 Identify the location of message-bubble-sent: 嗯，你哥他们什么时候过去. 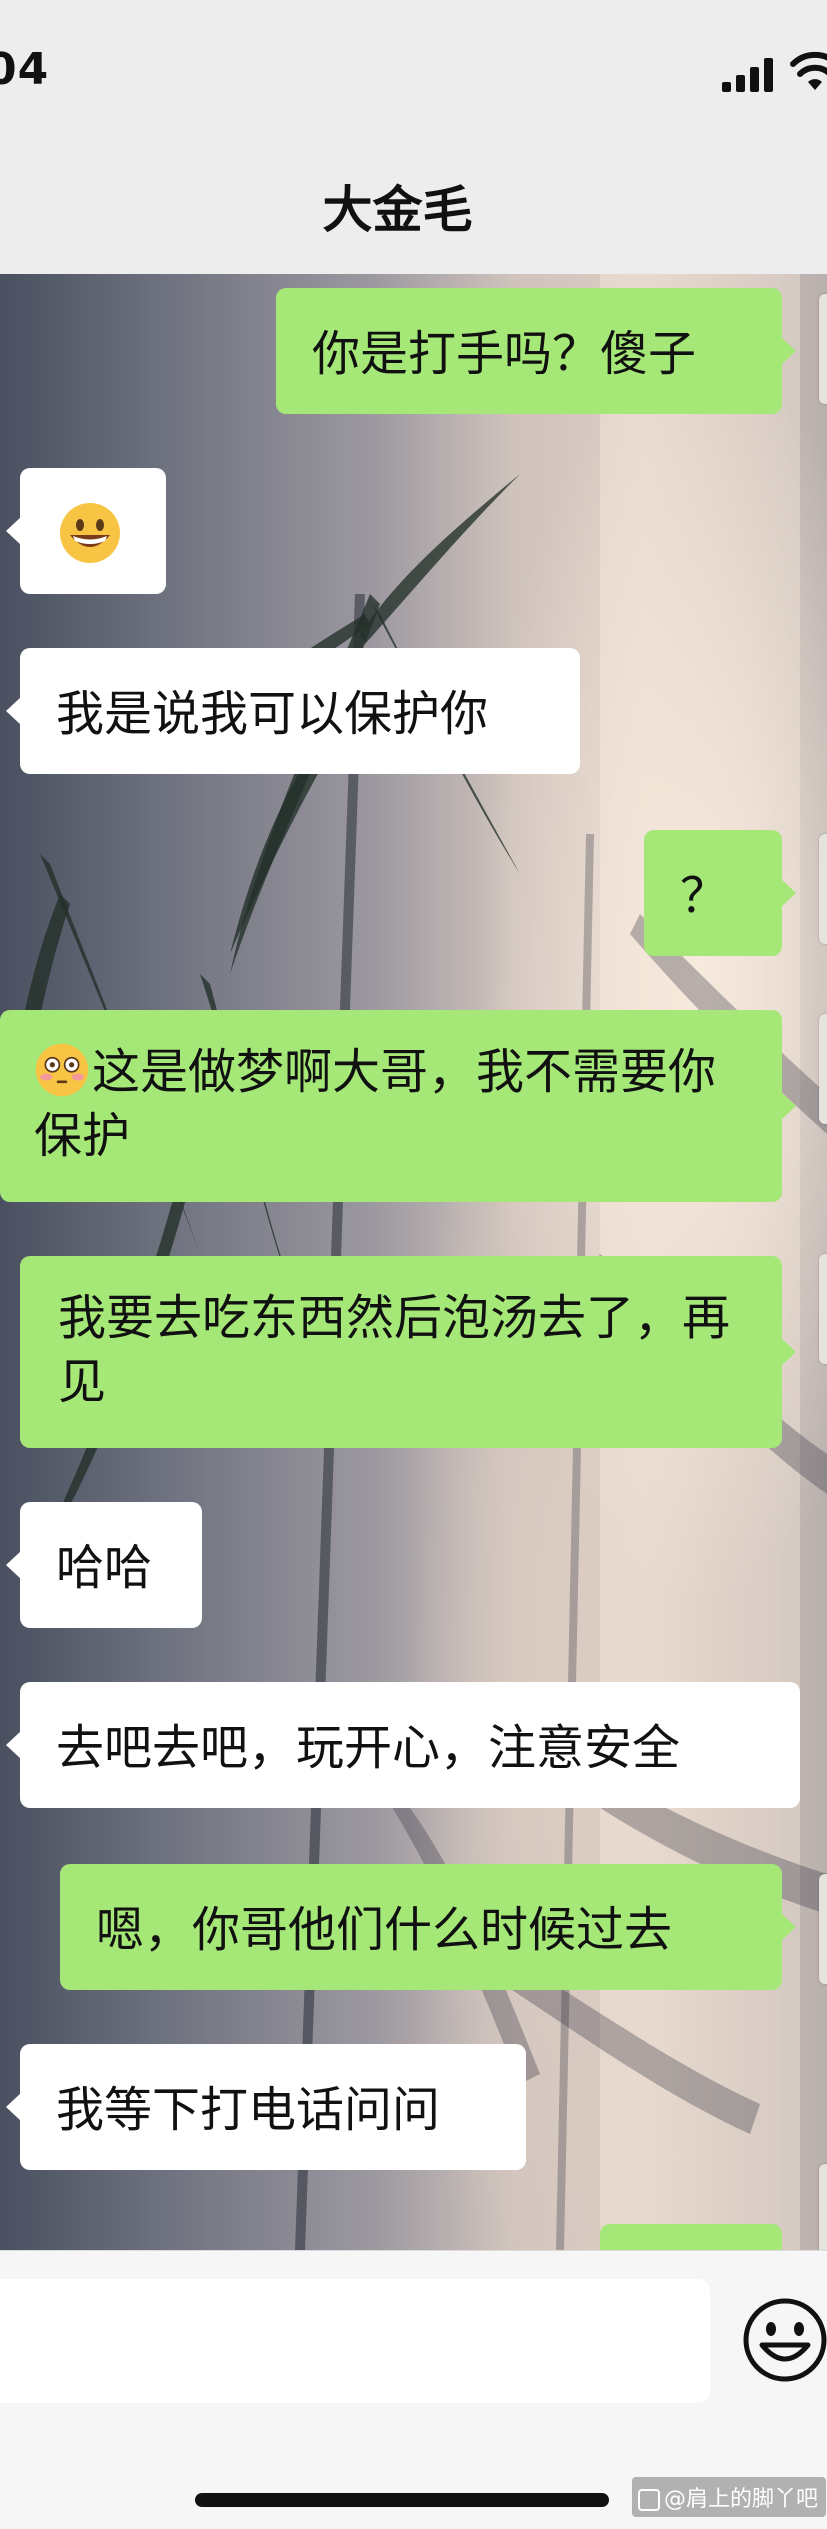
(428, 1927).